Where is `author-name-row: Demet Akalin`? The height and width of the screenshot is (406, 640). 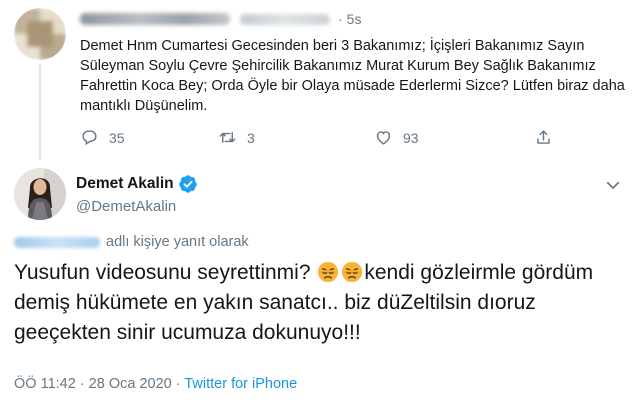
author-name-row: Demet Akalin is located at coordinates (137, 184).